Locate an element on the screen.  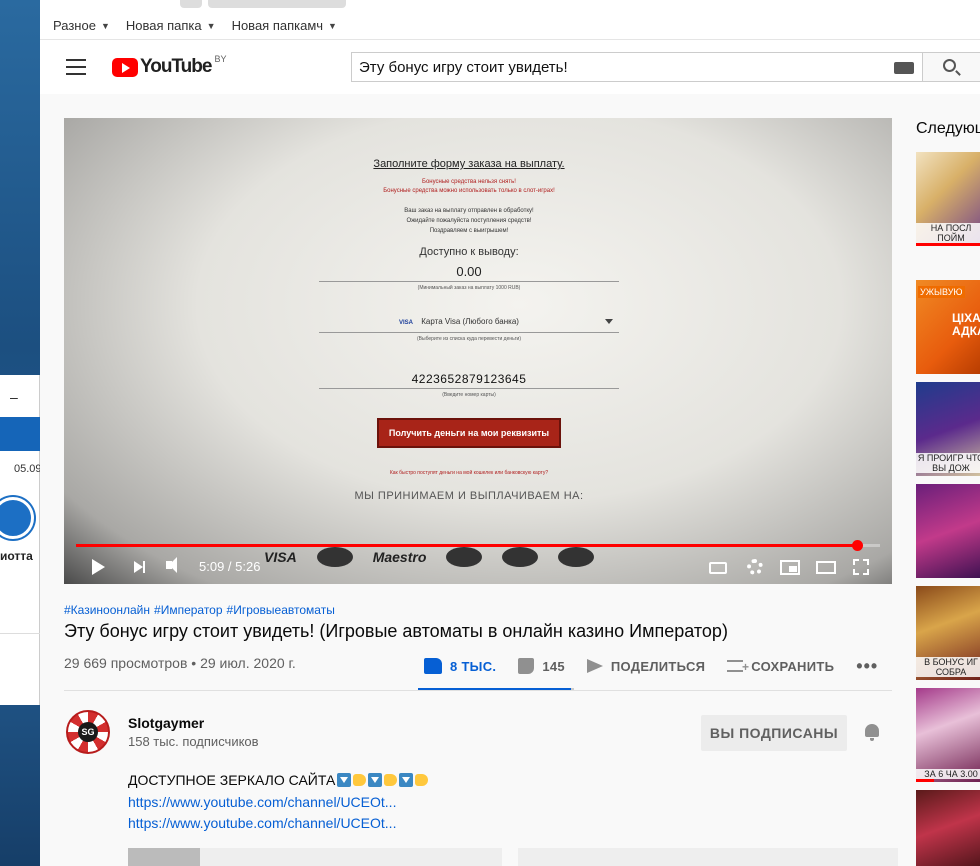
menu-icon is located at coordinates (76, 67).